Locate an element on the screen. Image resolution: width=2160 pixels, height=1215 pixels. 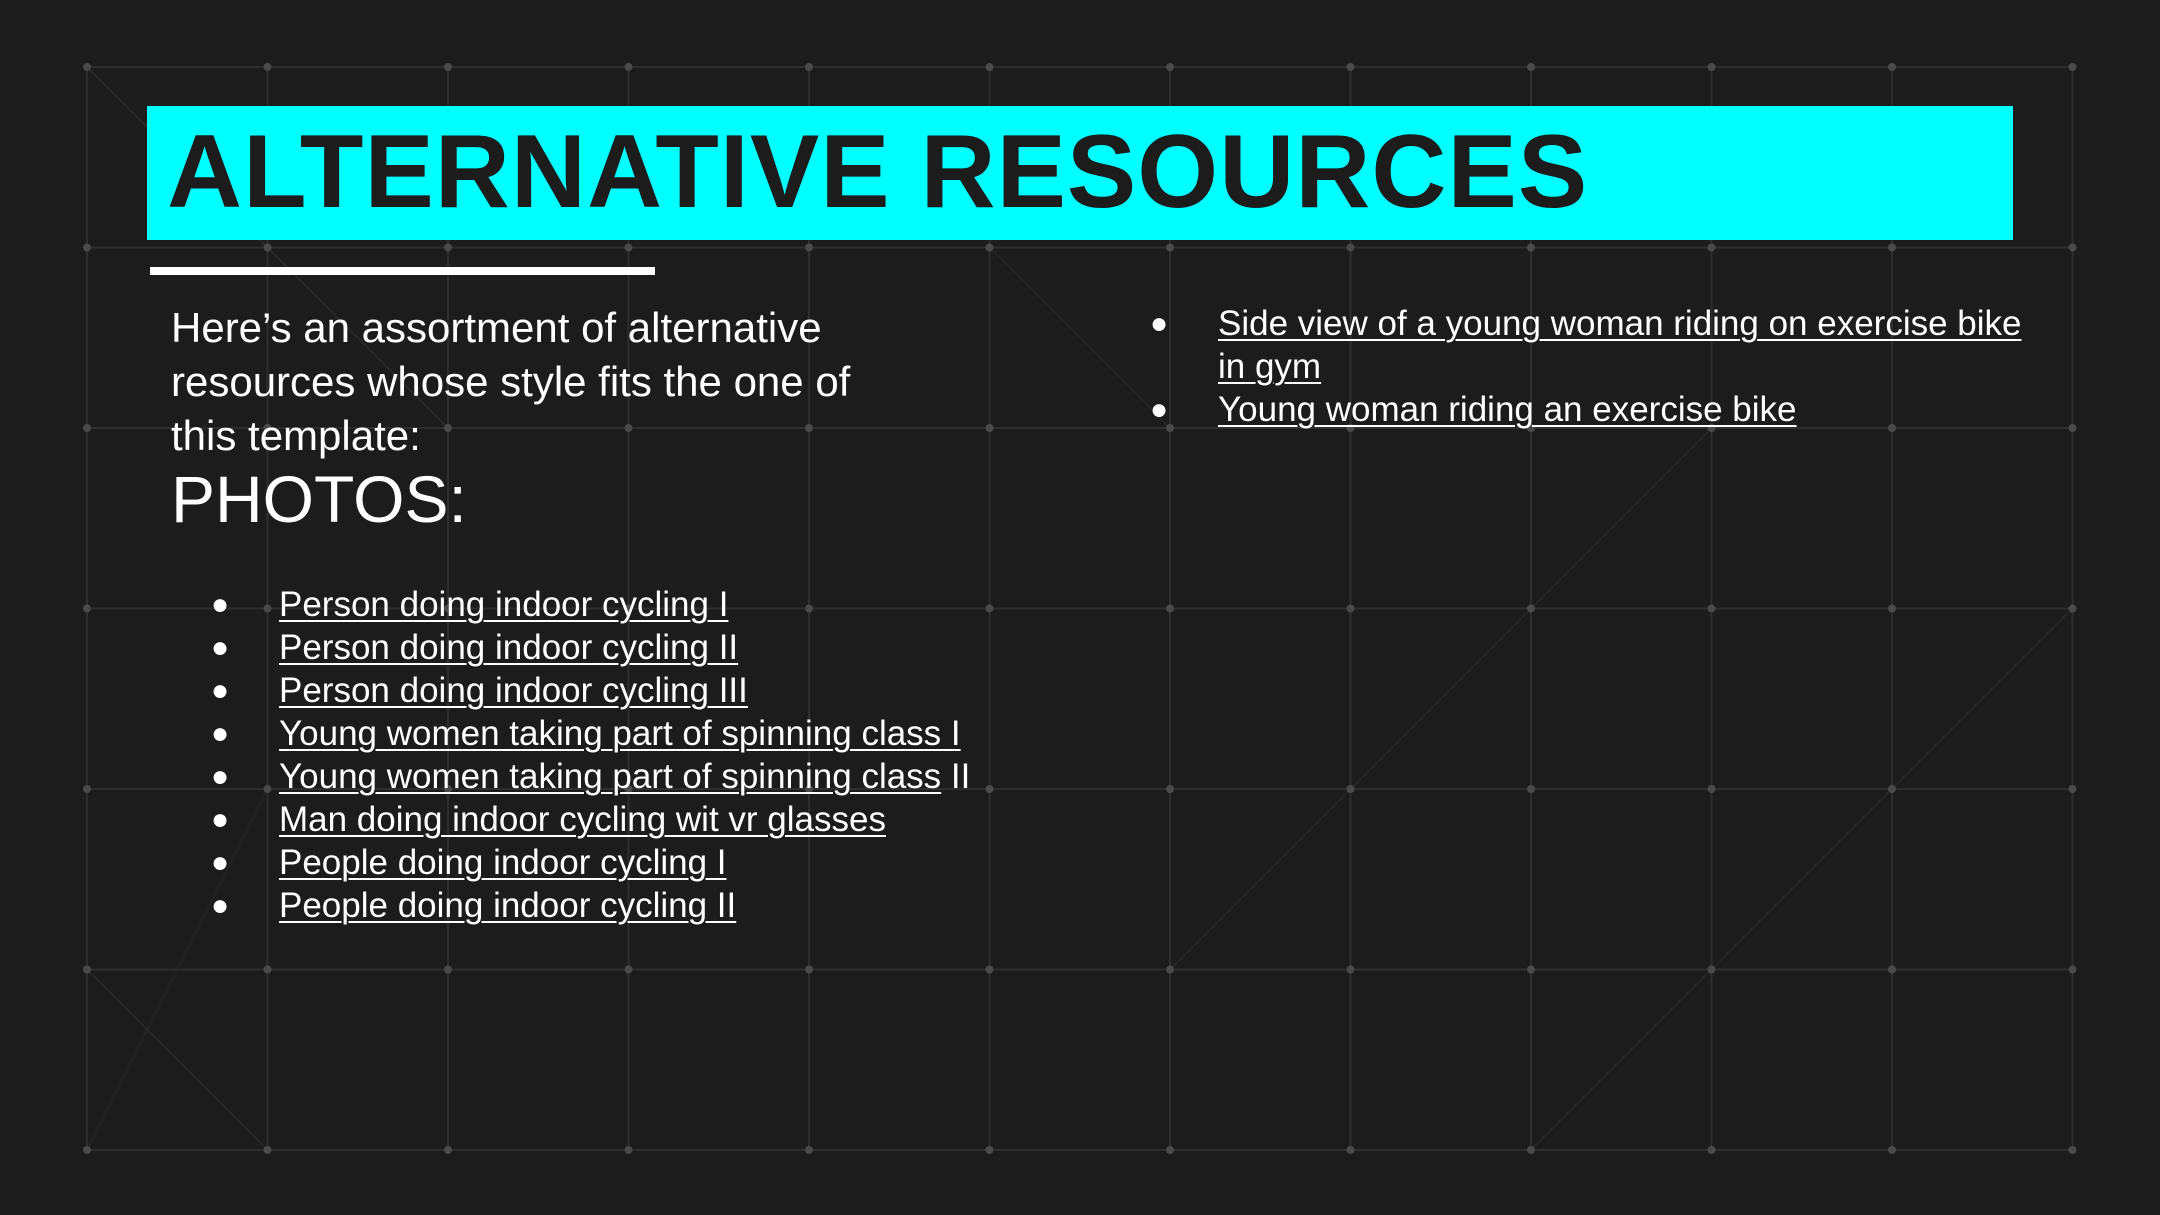
photo-link: People doing indoor cycling I is located at coordinates (503, 862).